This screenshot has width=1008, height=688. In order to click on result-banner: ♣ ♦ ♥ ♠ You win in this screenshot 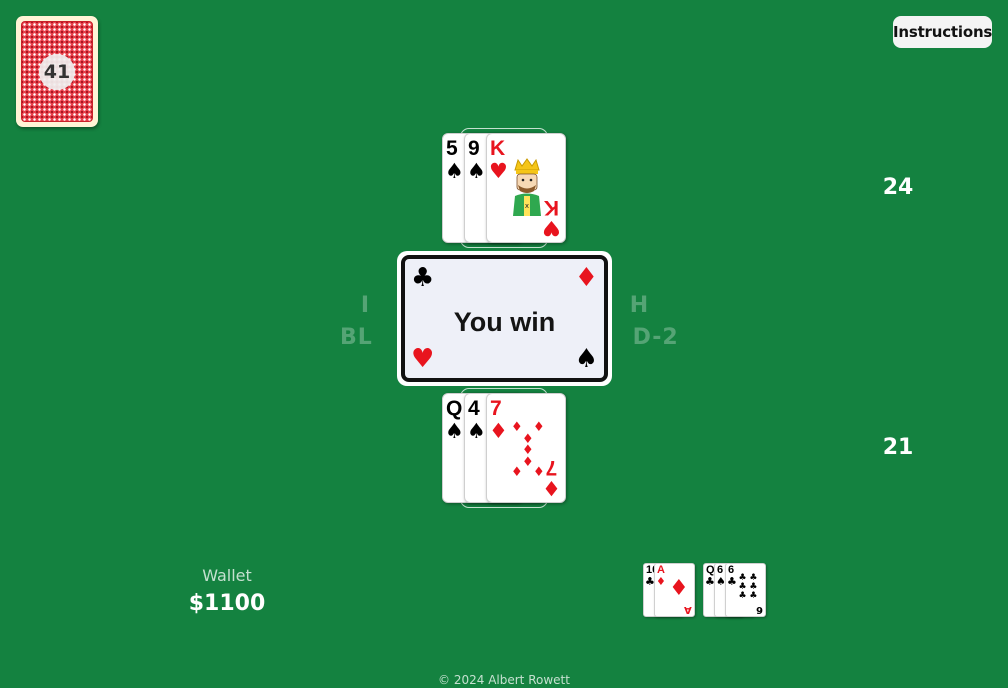, I will do `click(504, 318)`.